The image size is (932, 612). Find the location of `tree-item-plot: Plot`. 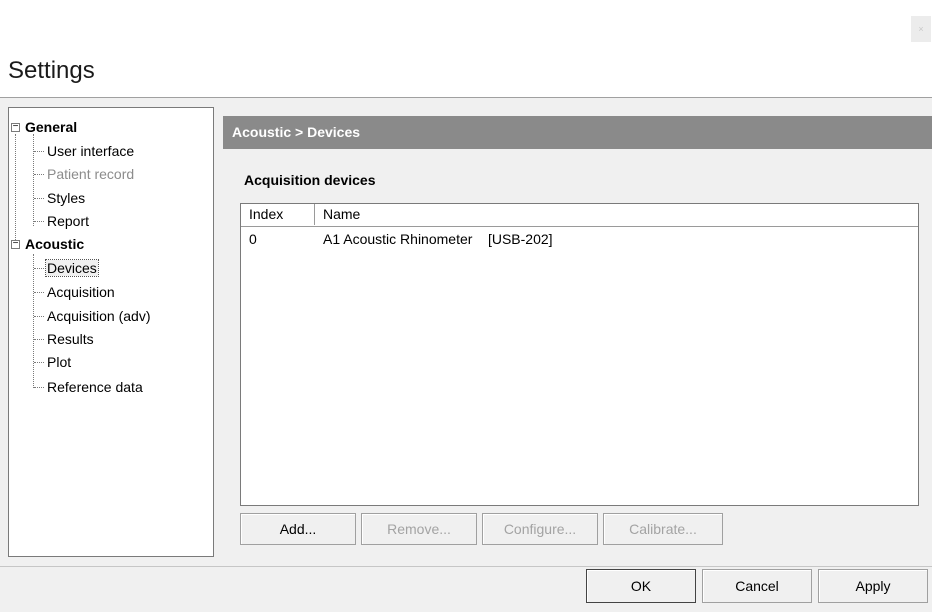

tree-item-plot: Plot is located at coordinates (59, 362).